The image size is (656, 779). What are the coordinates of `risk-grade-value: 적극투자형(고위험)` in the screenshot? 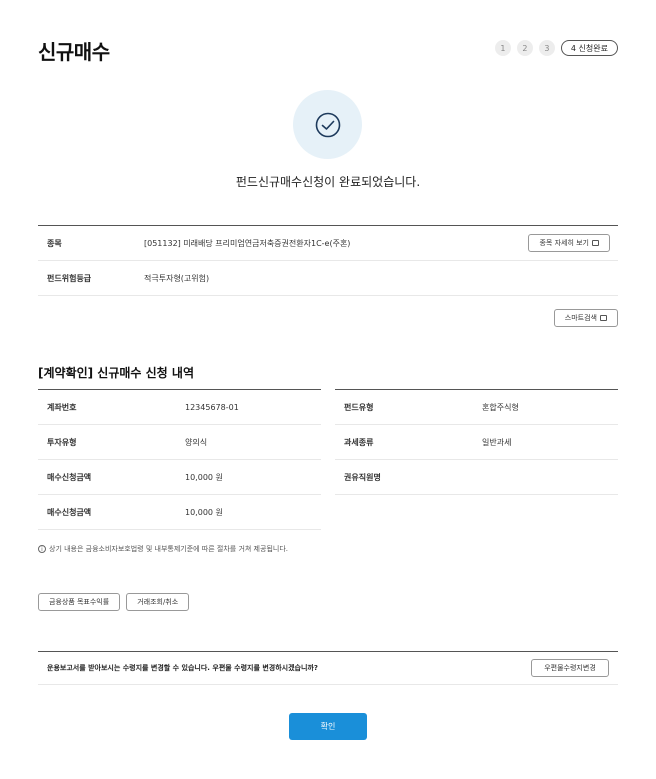 It's located at (177, 278).